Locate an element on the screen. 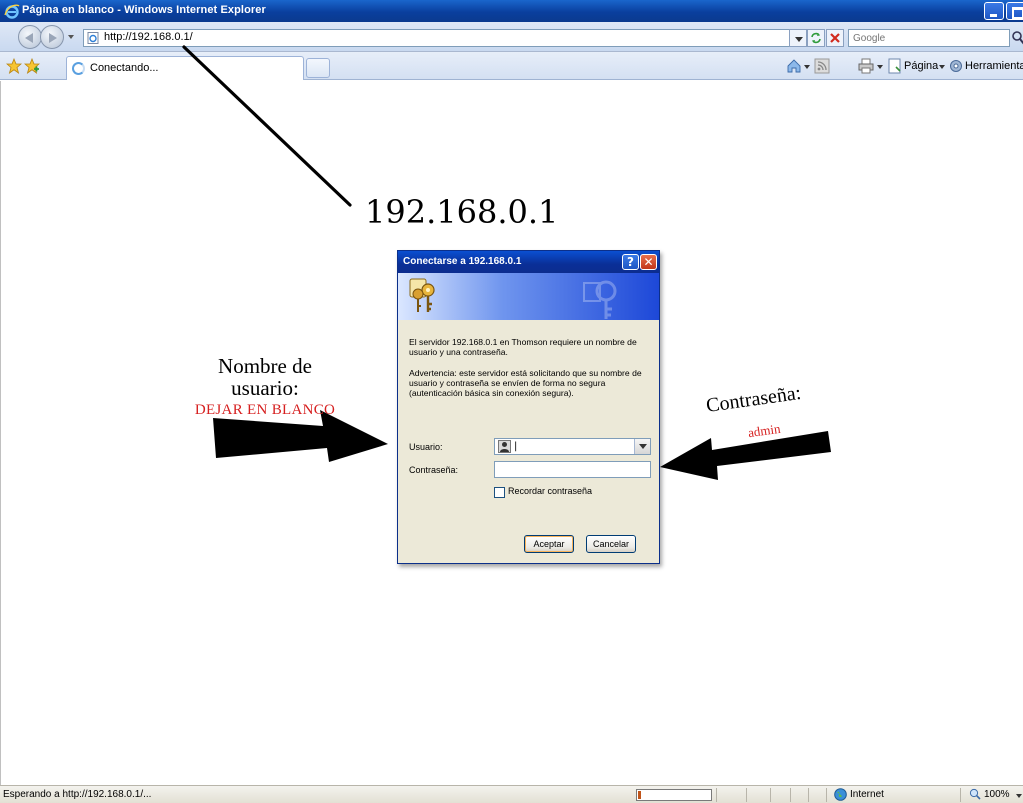 Image resolution: width=1023 pixels, height=803 pixels. page-icon is located at coordinates (93, 38).